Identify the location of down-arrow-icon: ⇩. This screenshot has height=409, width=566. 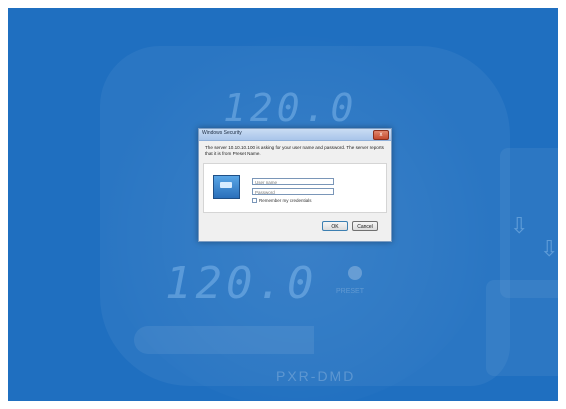
(519, 225).